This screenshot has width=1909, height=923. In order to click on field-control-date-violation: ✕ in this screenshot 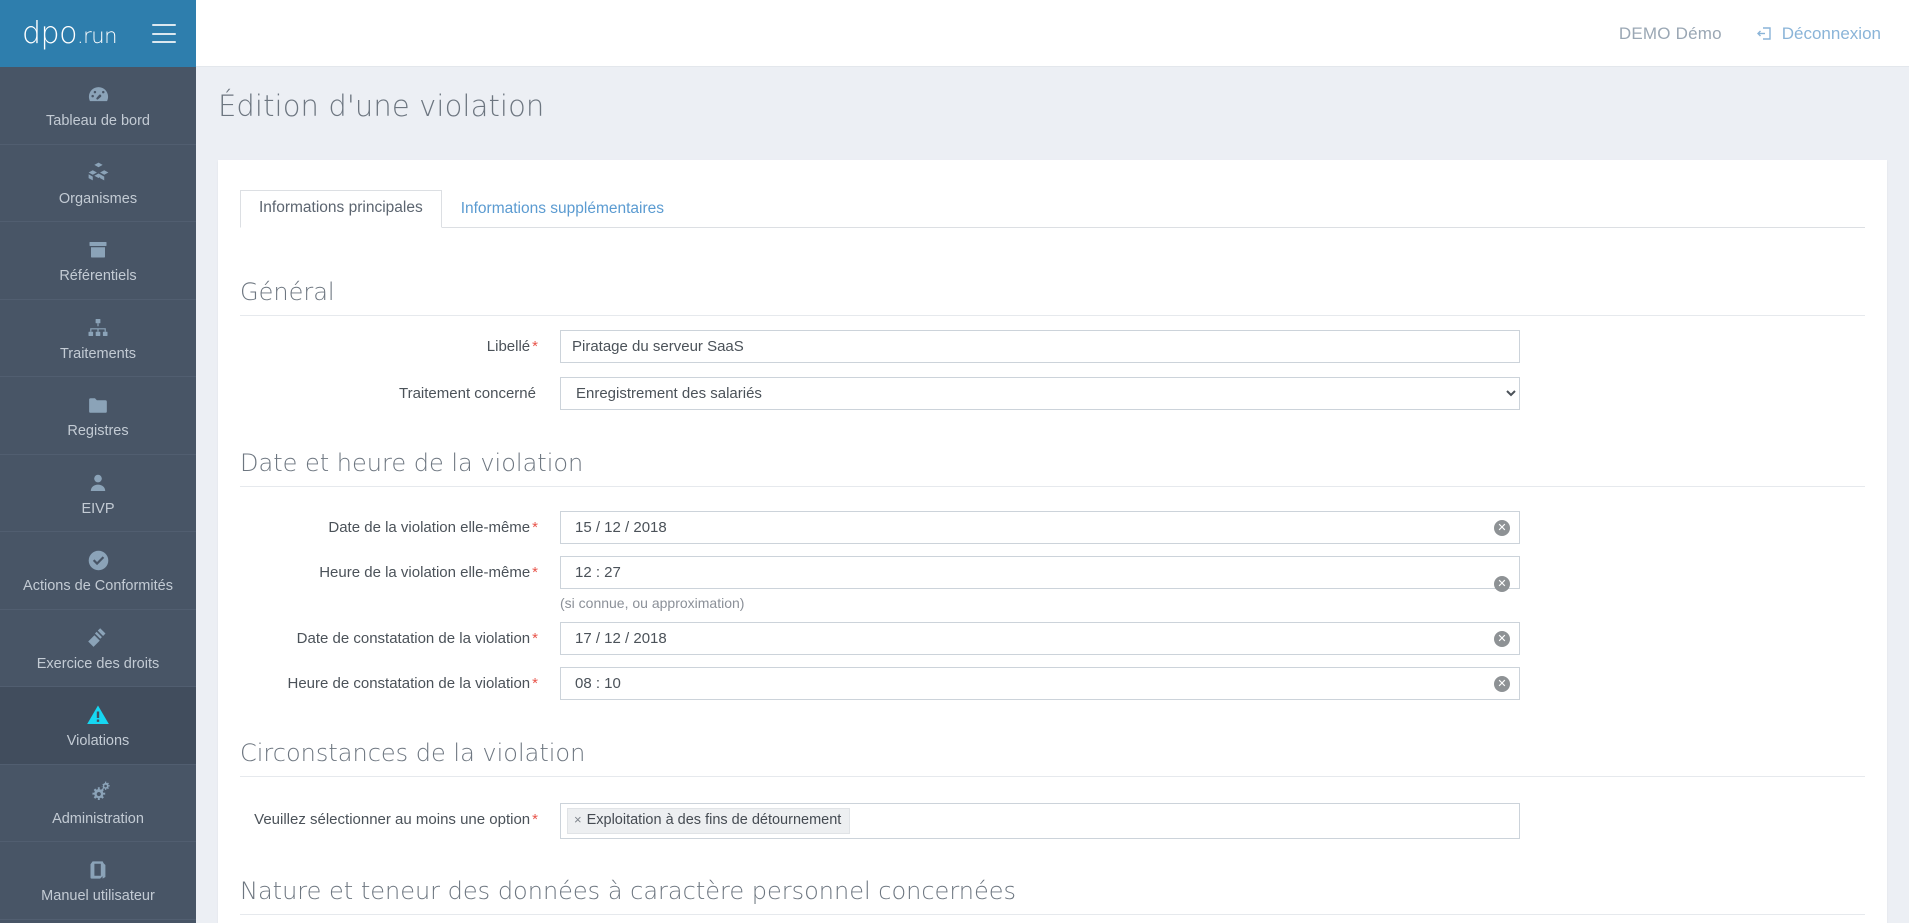, I will do `click(1040, 527)`.